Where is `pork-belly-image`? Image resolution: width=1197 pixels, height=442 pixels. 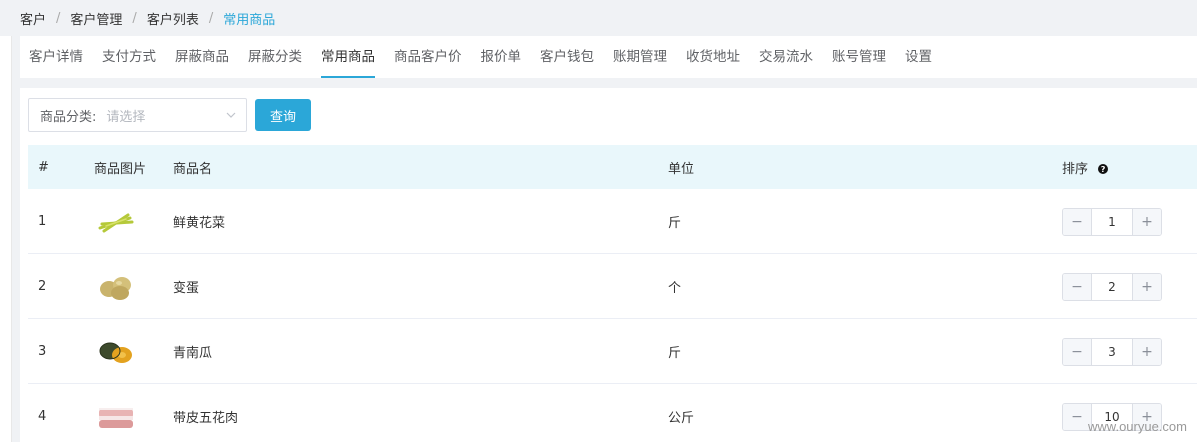
pork-belly-image is located at coordinates (116, 413).